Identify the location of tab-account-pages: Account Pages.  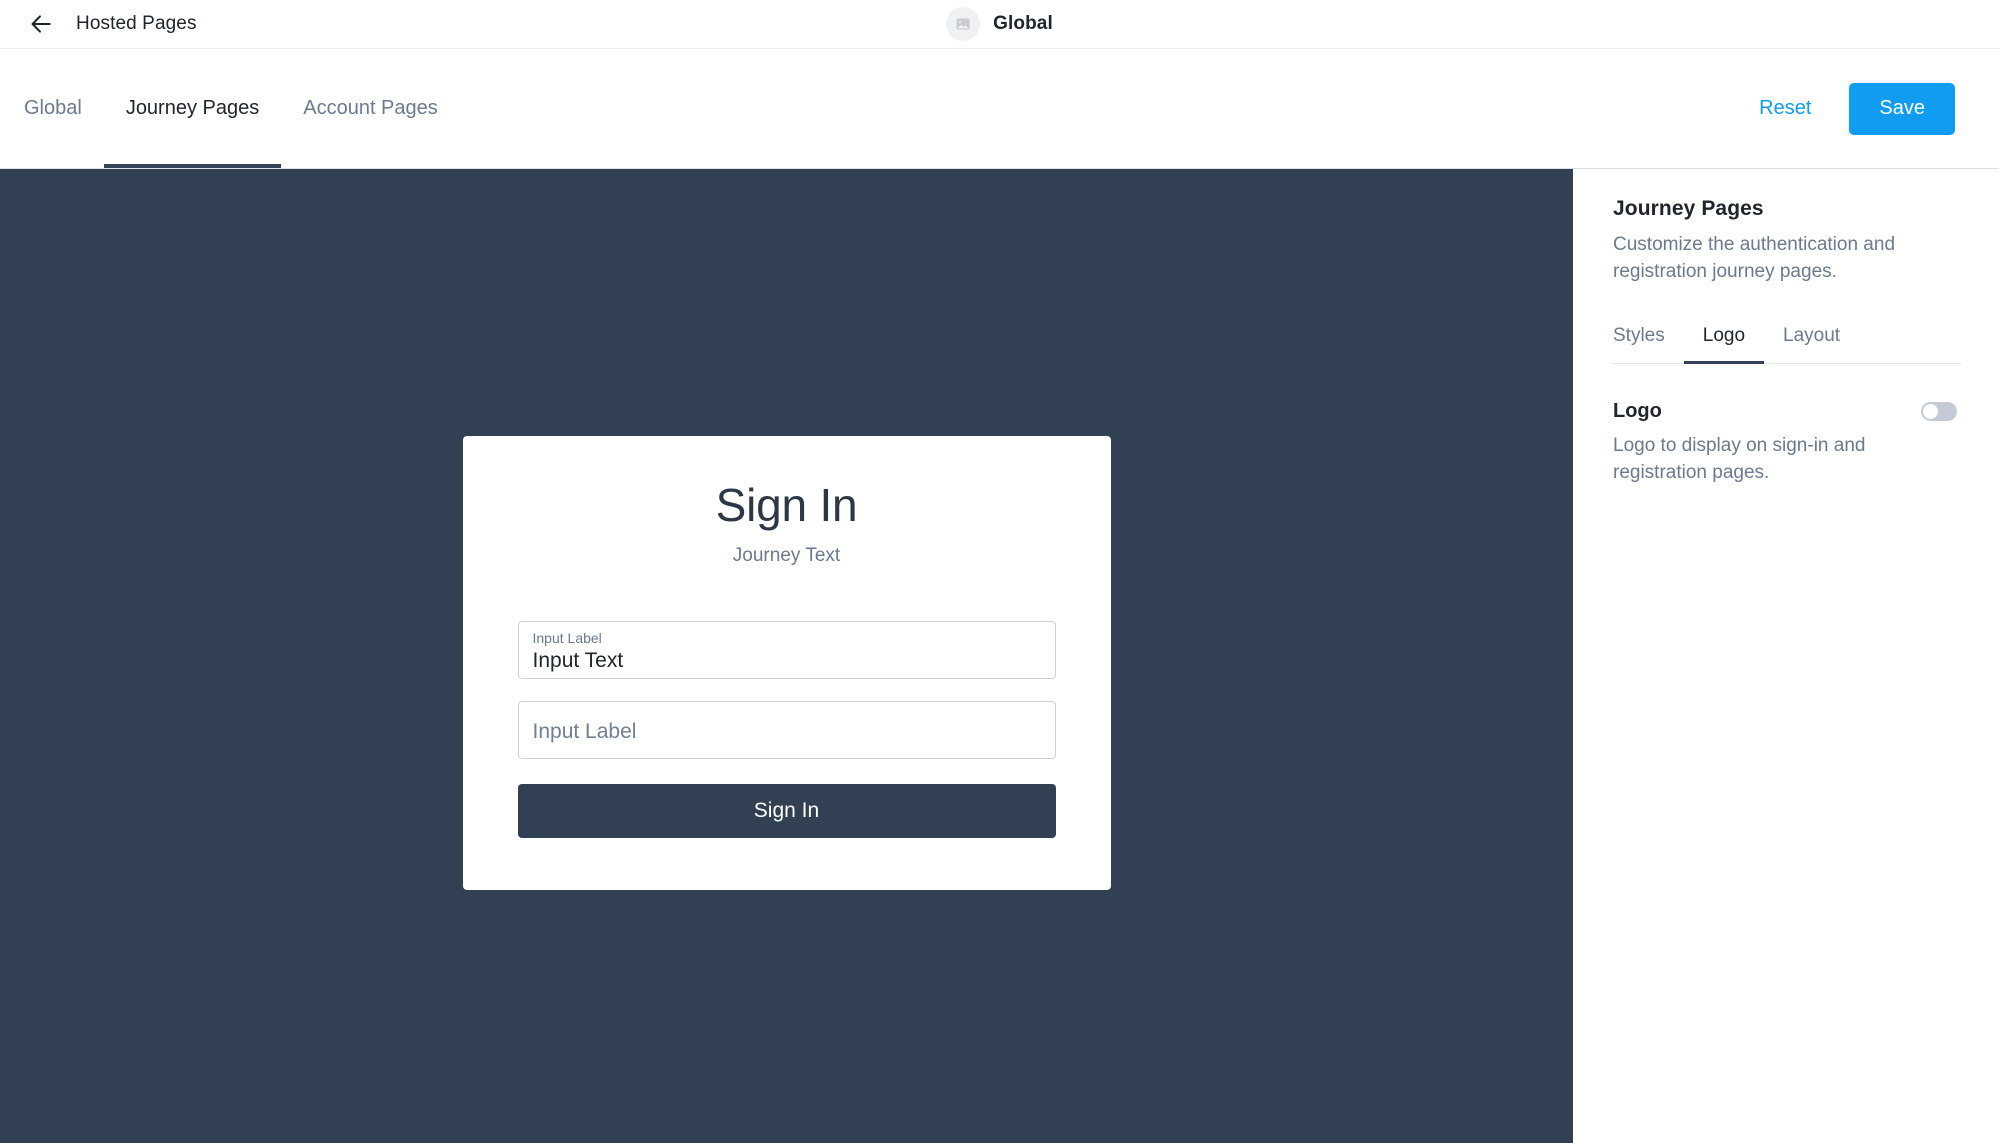
(370, 108).